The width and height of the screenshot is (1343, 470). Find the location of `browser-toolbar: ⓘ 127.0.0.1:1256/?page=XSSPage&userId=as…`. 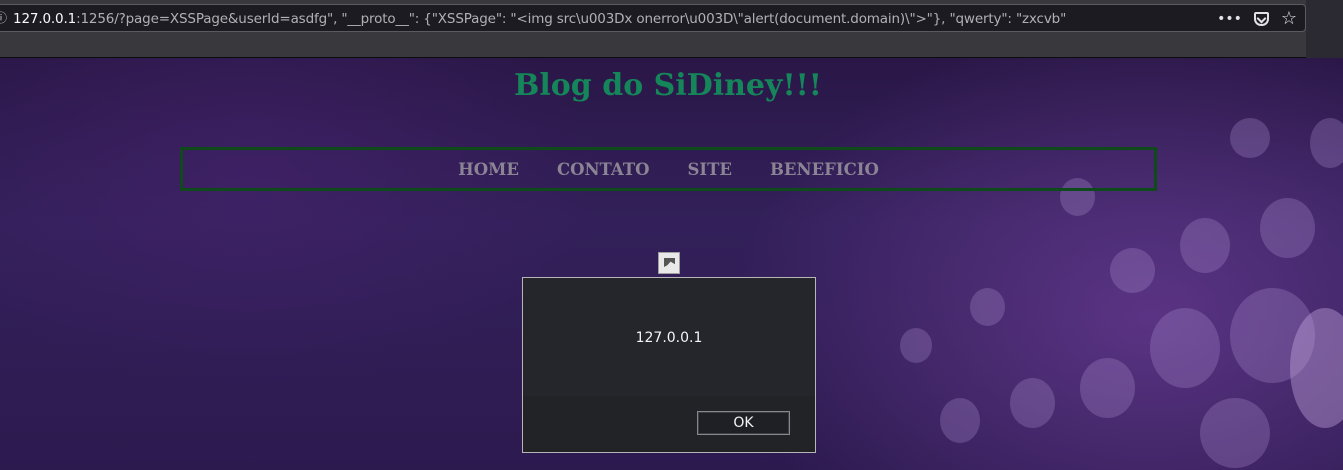

browser-toolbar: ⓘ 127.0.0.1:1256/?page=XSSPage&userId=as… is located at coordinates (671, 29).